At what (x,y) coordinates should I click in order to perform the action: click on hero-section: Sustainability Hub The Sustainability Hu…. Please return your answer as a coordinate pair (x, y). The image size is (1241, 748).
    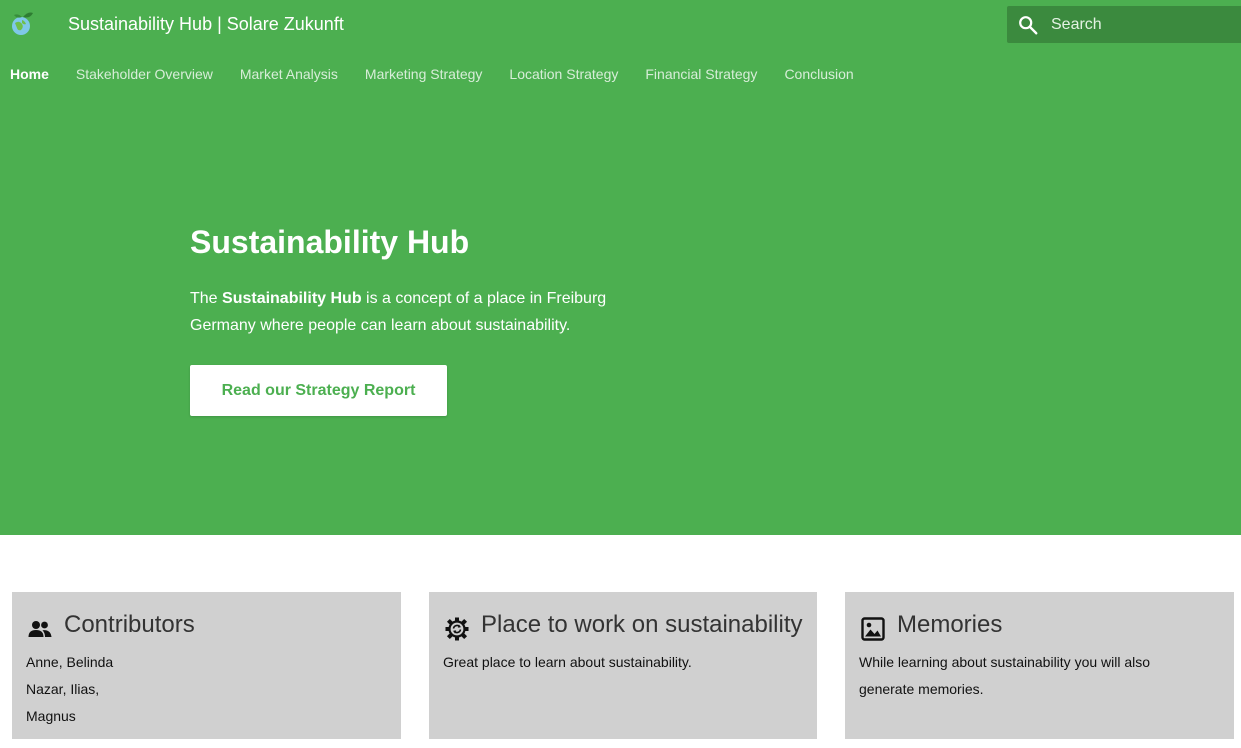
    Looking at the image, I should click on (420, 319).